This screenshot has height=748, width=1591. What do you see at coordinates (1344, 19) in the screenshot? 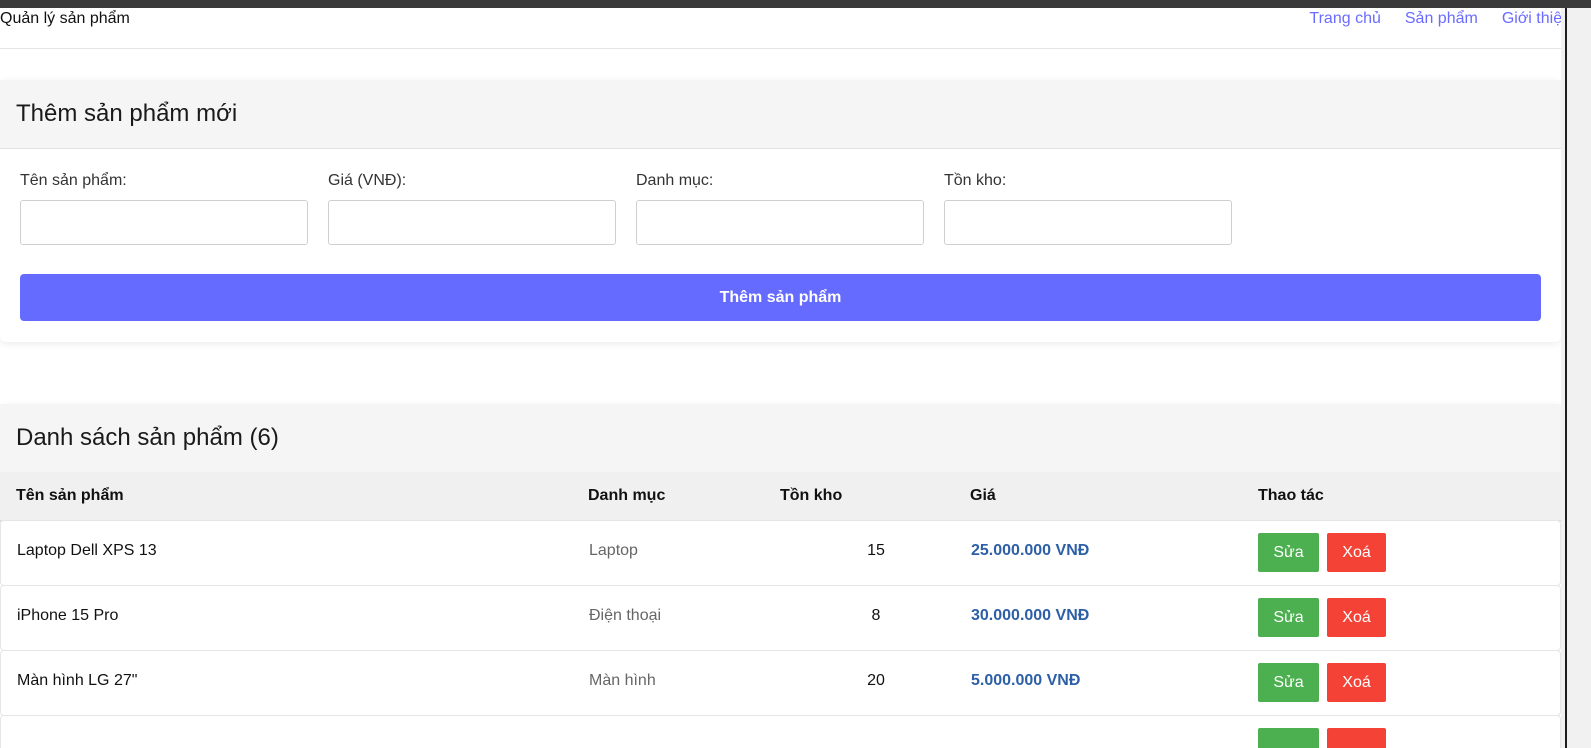
I see `nav-link-home: Trang chủ` at bounding box center [1344, 19].